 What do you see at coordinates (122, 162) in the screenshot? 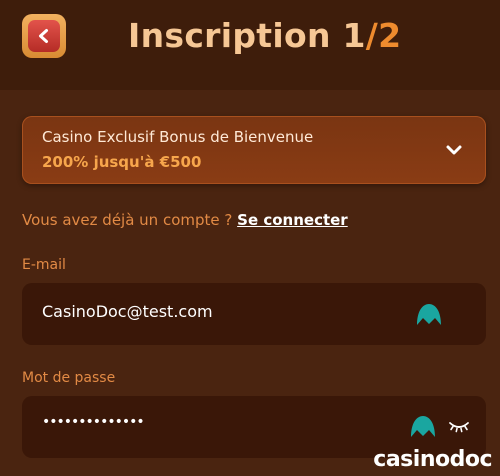
I see `bonus-offer: 200% jusqu'à €500` at bounding box center [122, 162].